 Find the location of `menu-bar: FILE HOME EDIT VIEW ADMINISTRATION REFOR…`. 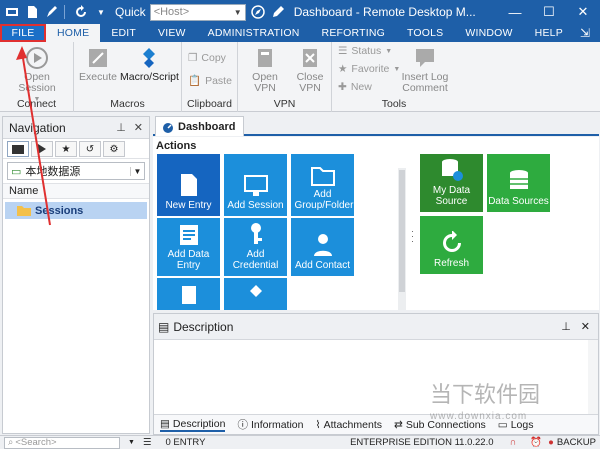

menu-bar: FILE HOME EDIT VIEW ADMINISTRATION REFOR… is located at coordinates (300, 33).